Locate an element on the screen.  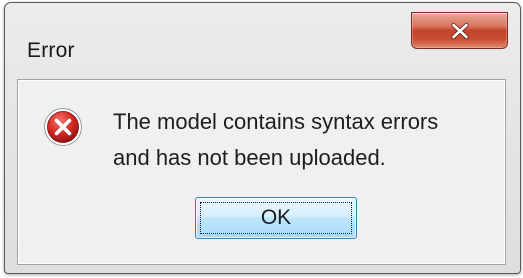
close-button is located at coordinates (459, 30).